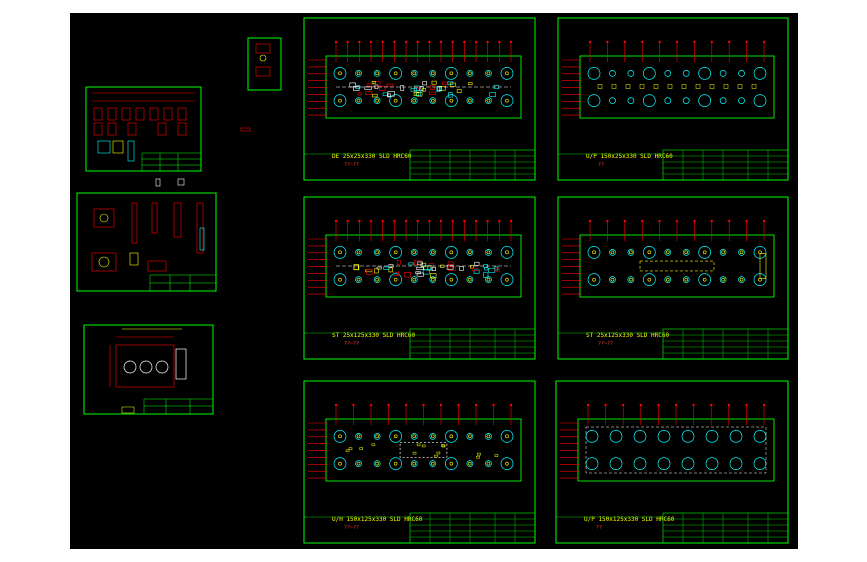 The image size is (867, 562). Describe the element at coordinates (148, 369) in the screenshot. I see `detail-sheet-c` at that location.